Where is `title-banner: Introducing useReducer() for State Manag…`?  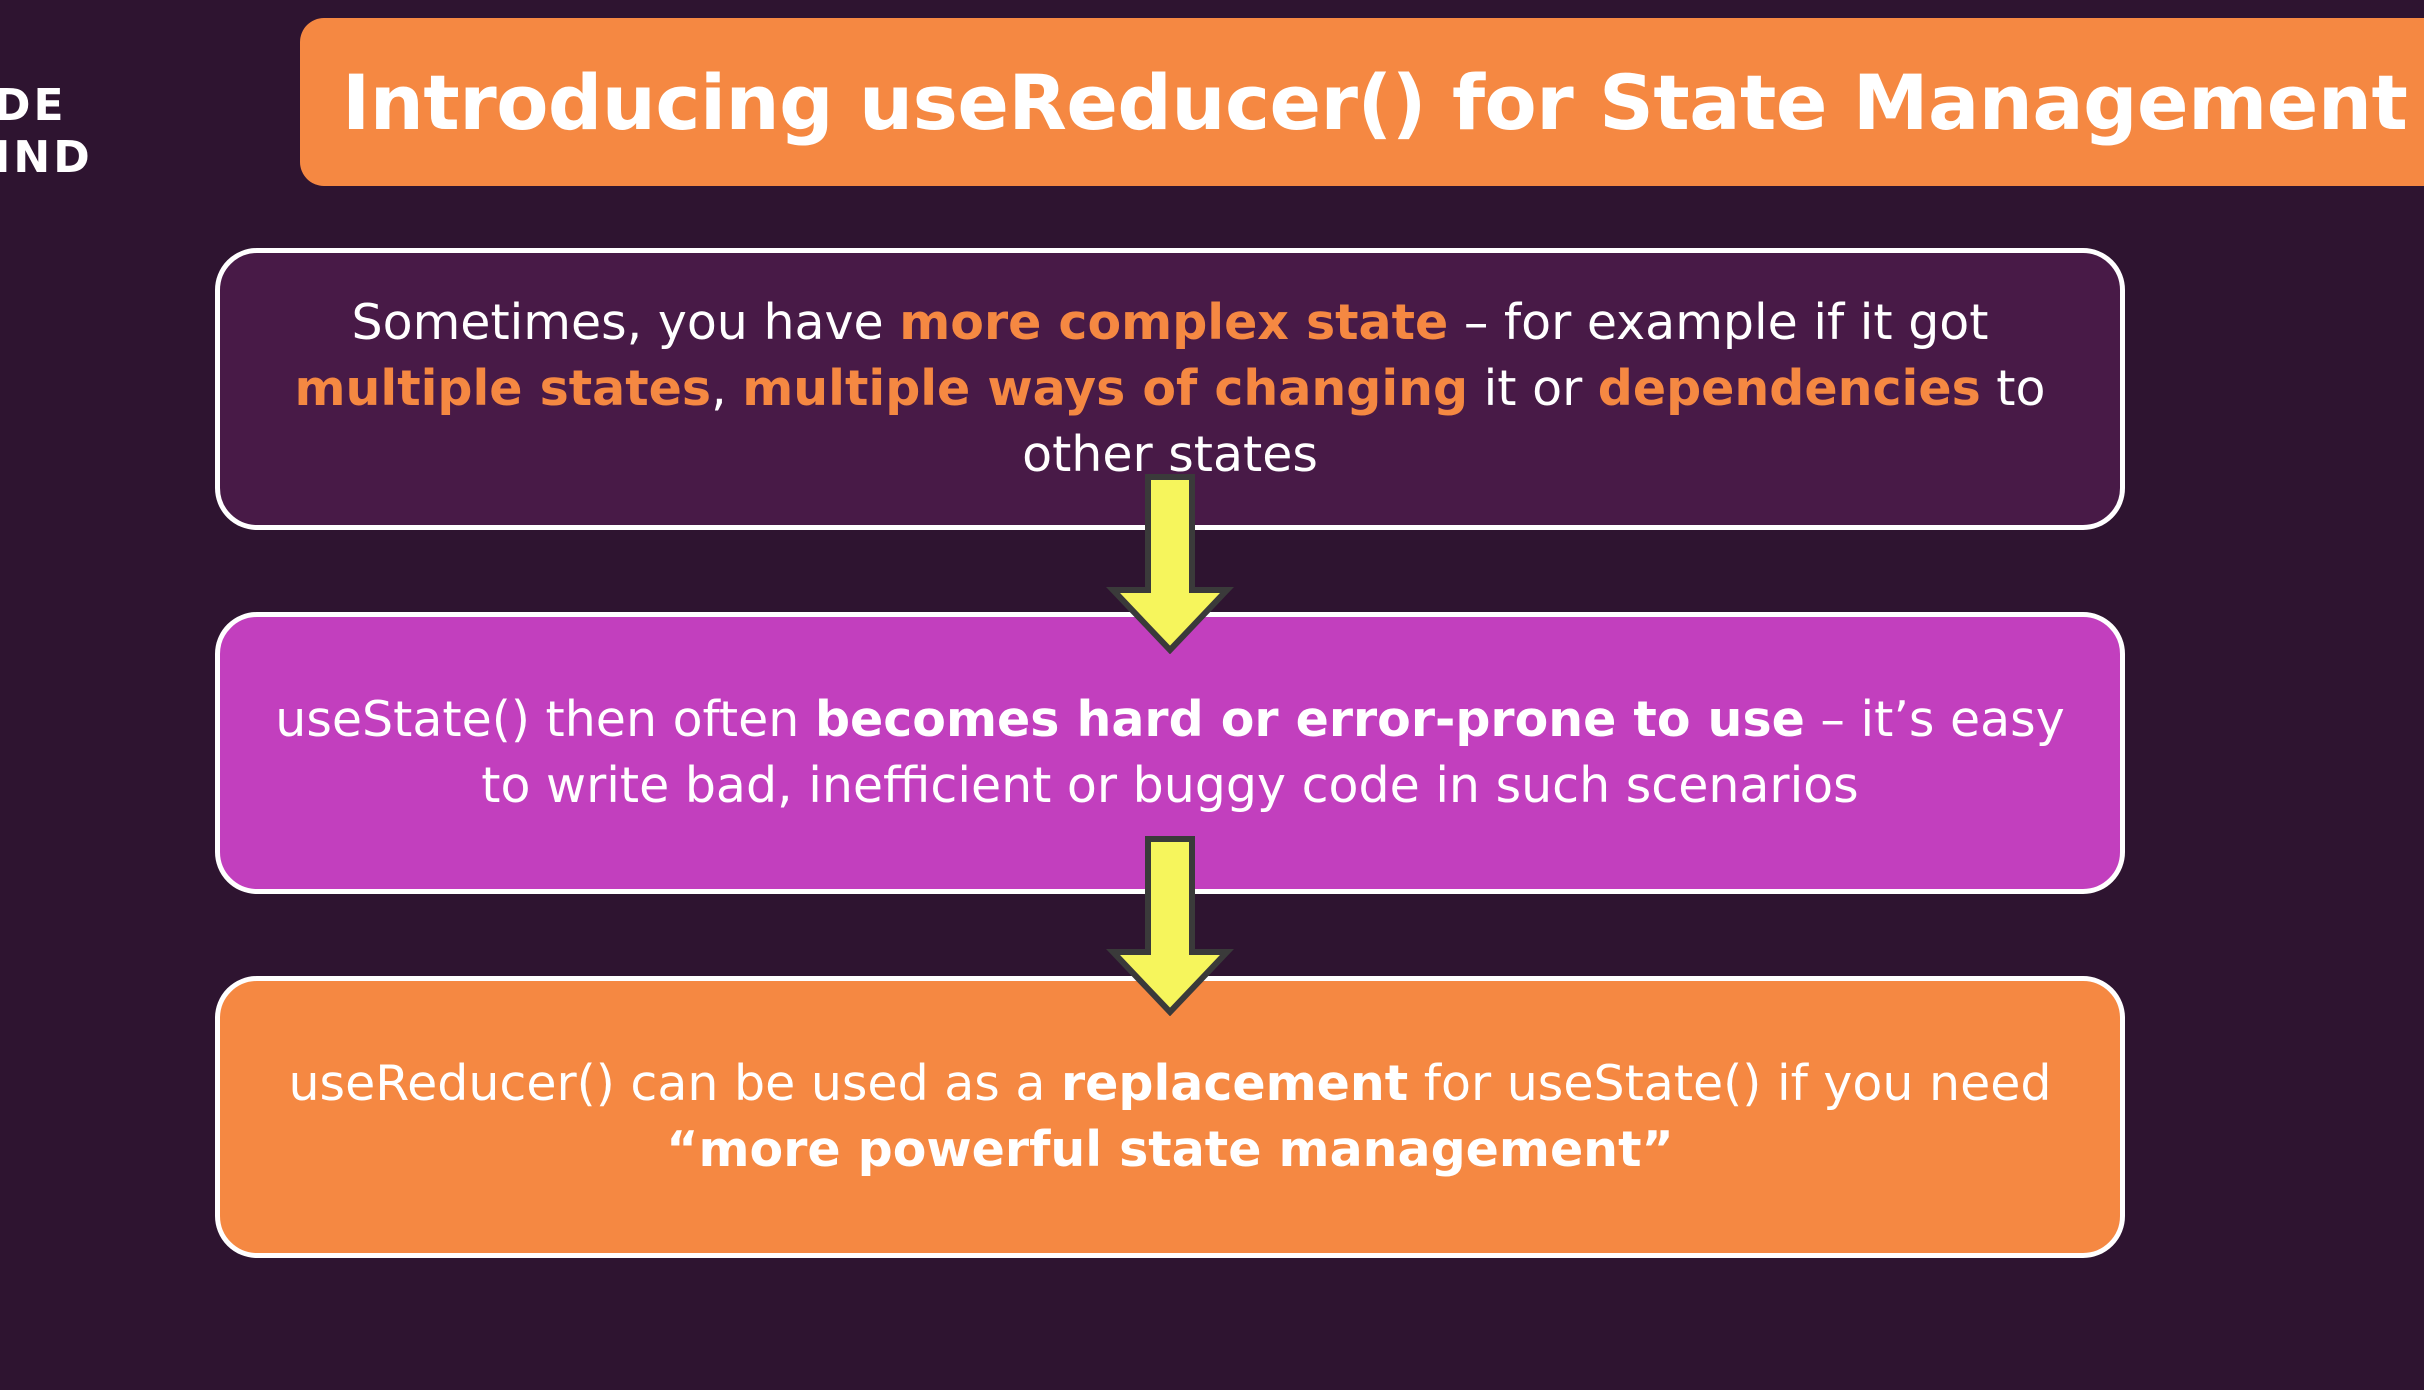 title-banner: Introducing useReducer() for State Manag… is located at coordinates (1362, 102).